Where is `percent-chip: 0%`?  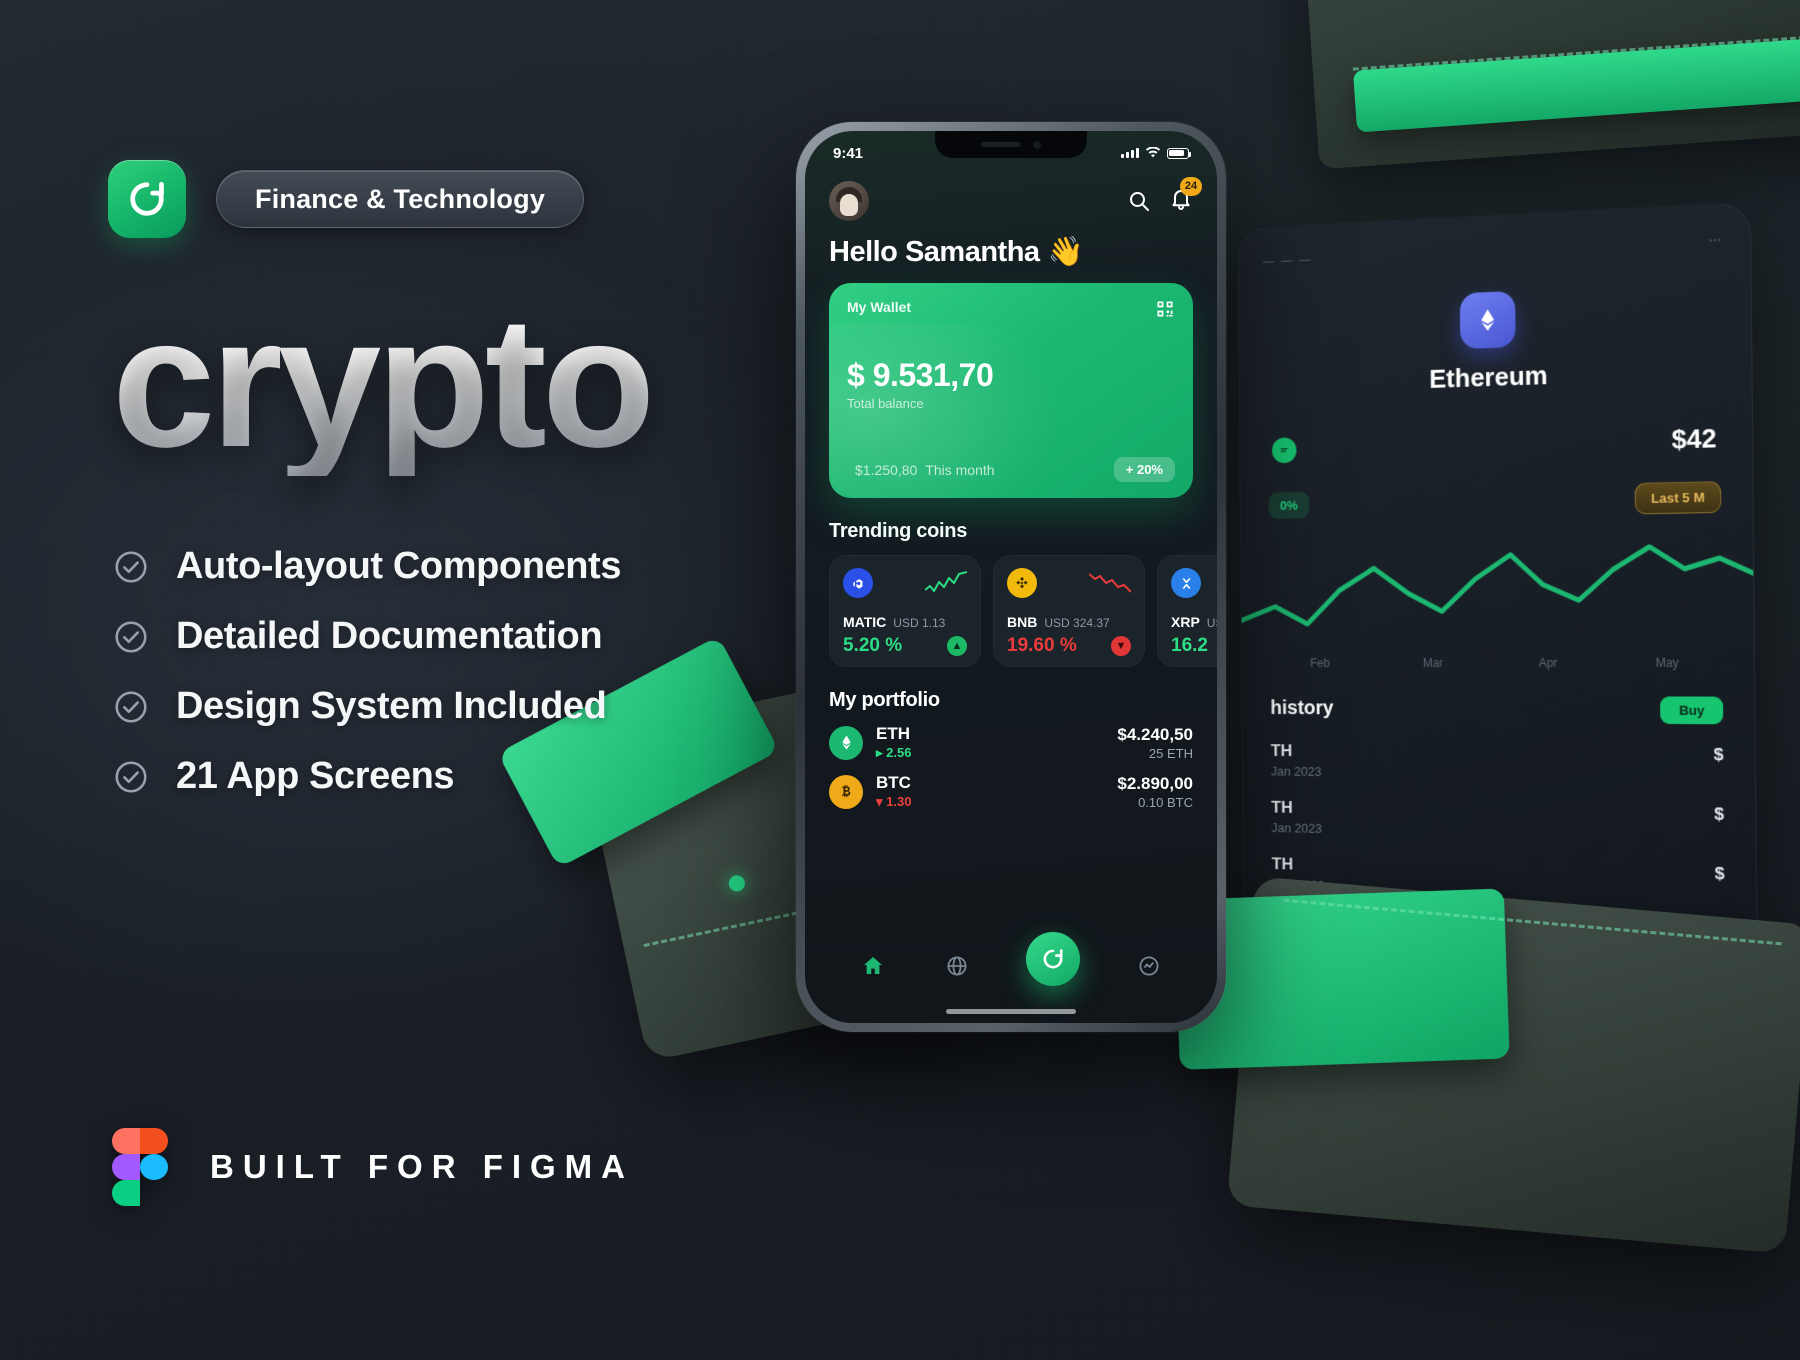
percent-chip: 0% is located at coordinates (1289, 505).